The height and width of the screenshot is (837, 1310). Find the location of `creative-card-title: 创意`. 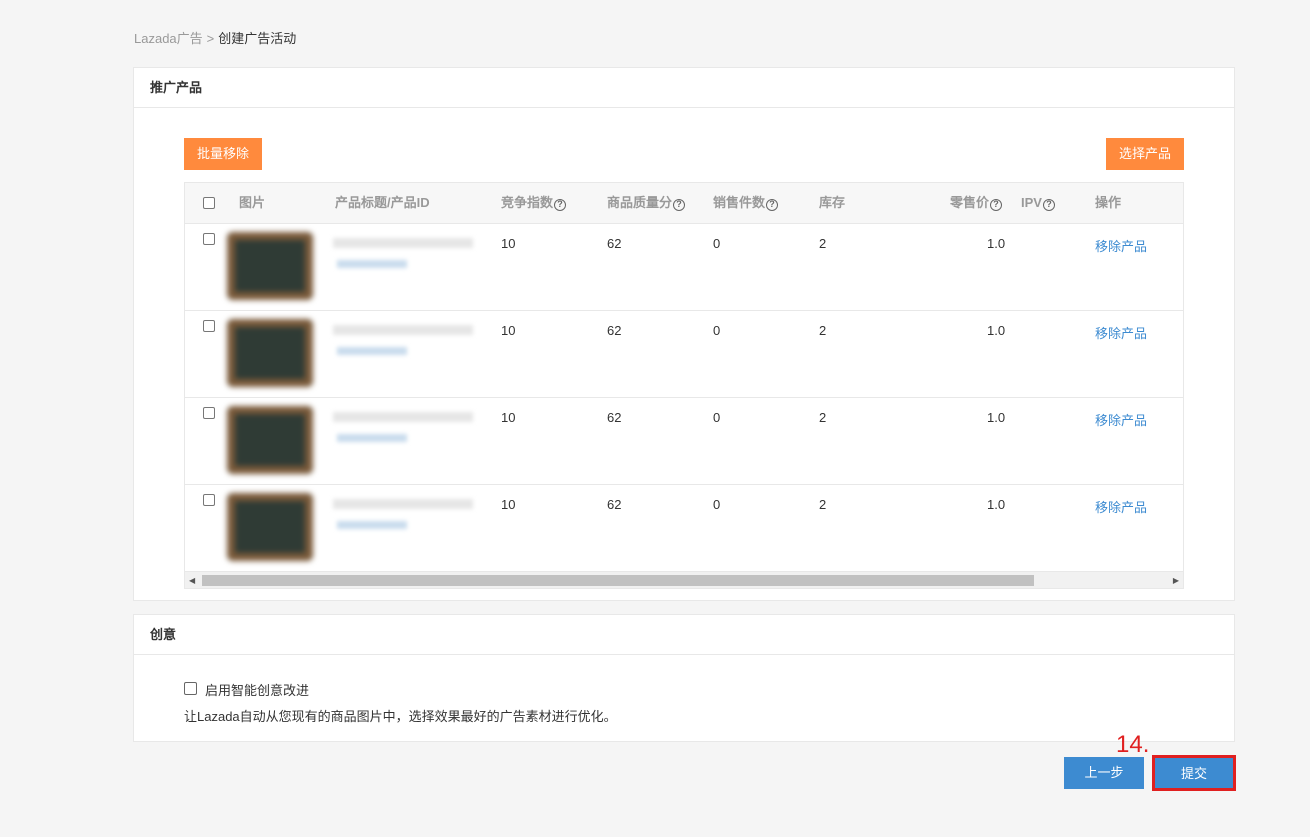

creative-card-title: 创意 is located at coordinates (684, 635).